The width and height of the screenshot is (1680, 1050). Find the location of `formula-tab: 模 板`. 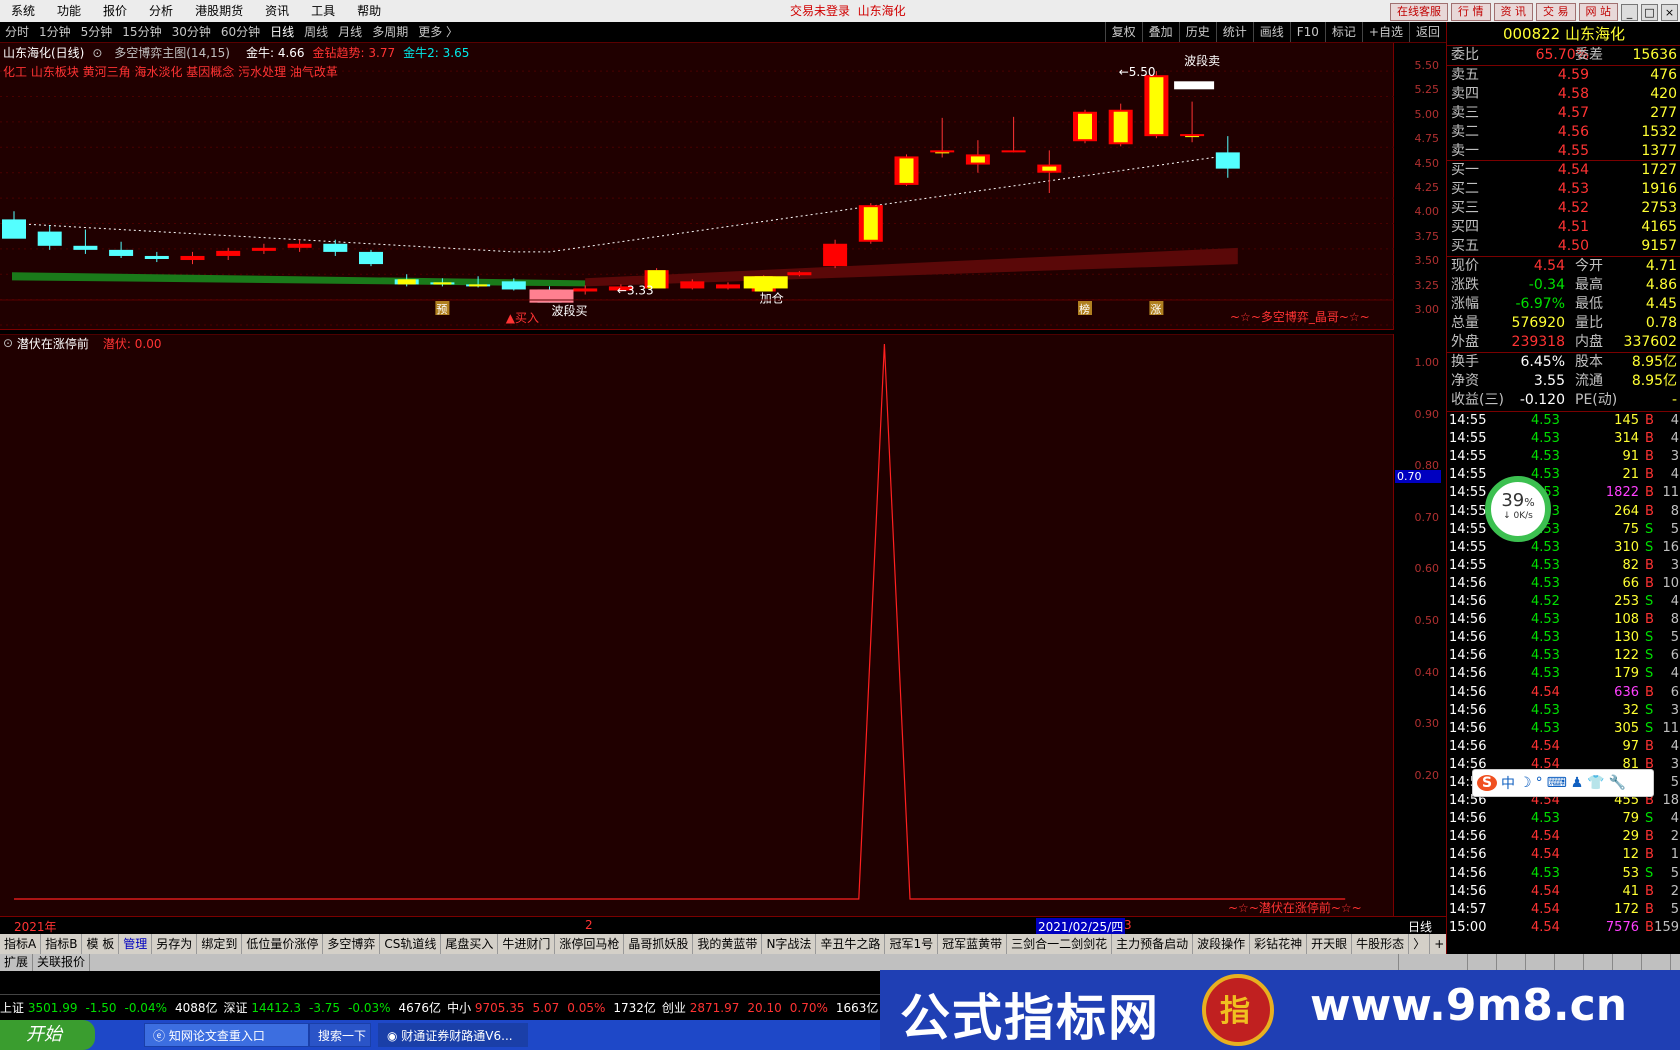

formula-tab: 模 板 is located at coordinates (101, 944).